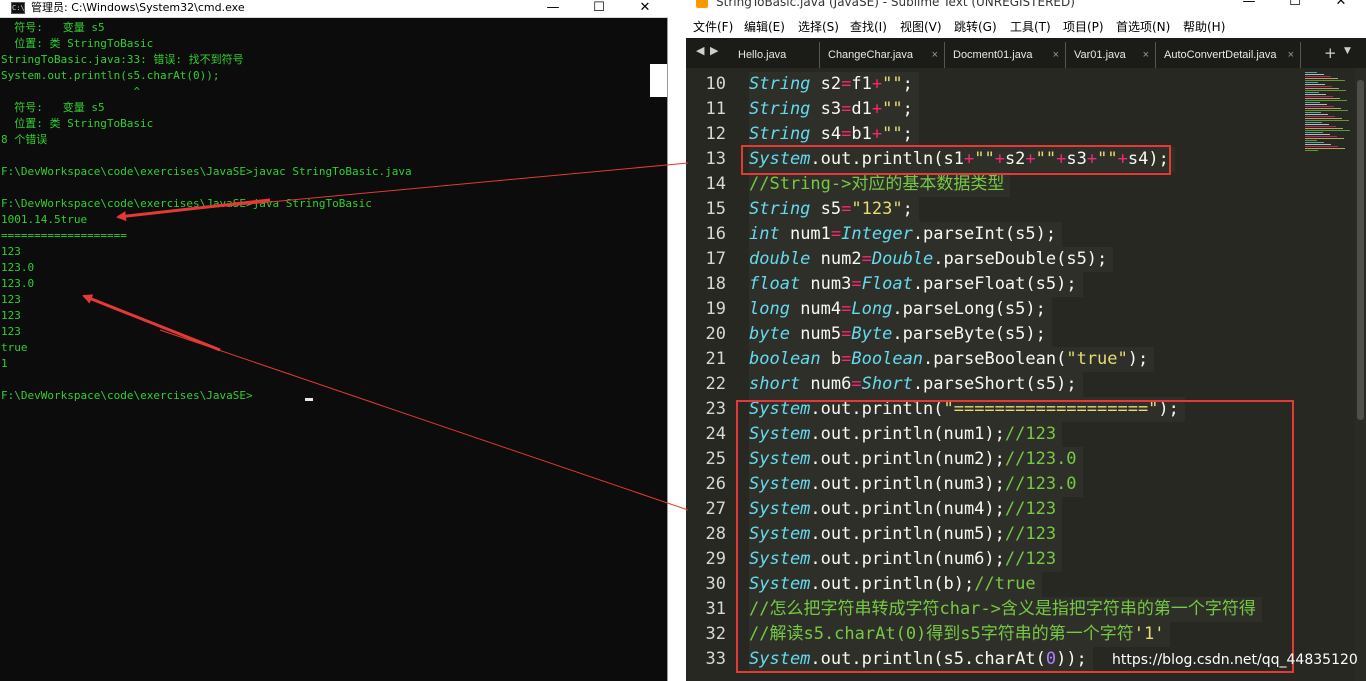 Image resolution: width=1366 pixels, height=681 pixels. What do you see at coordinates (880, 184) in the screenshot?
I see `code-line: //String->对应的基本数据类型` at bounding box center [880, 184].